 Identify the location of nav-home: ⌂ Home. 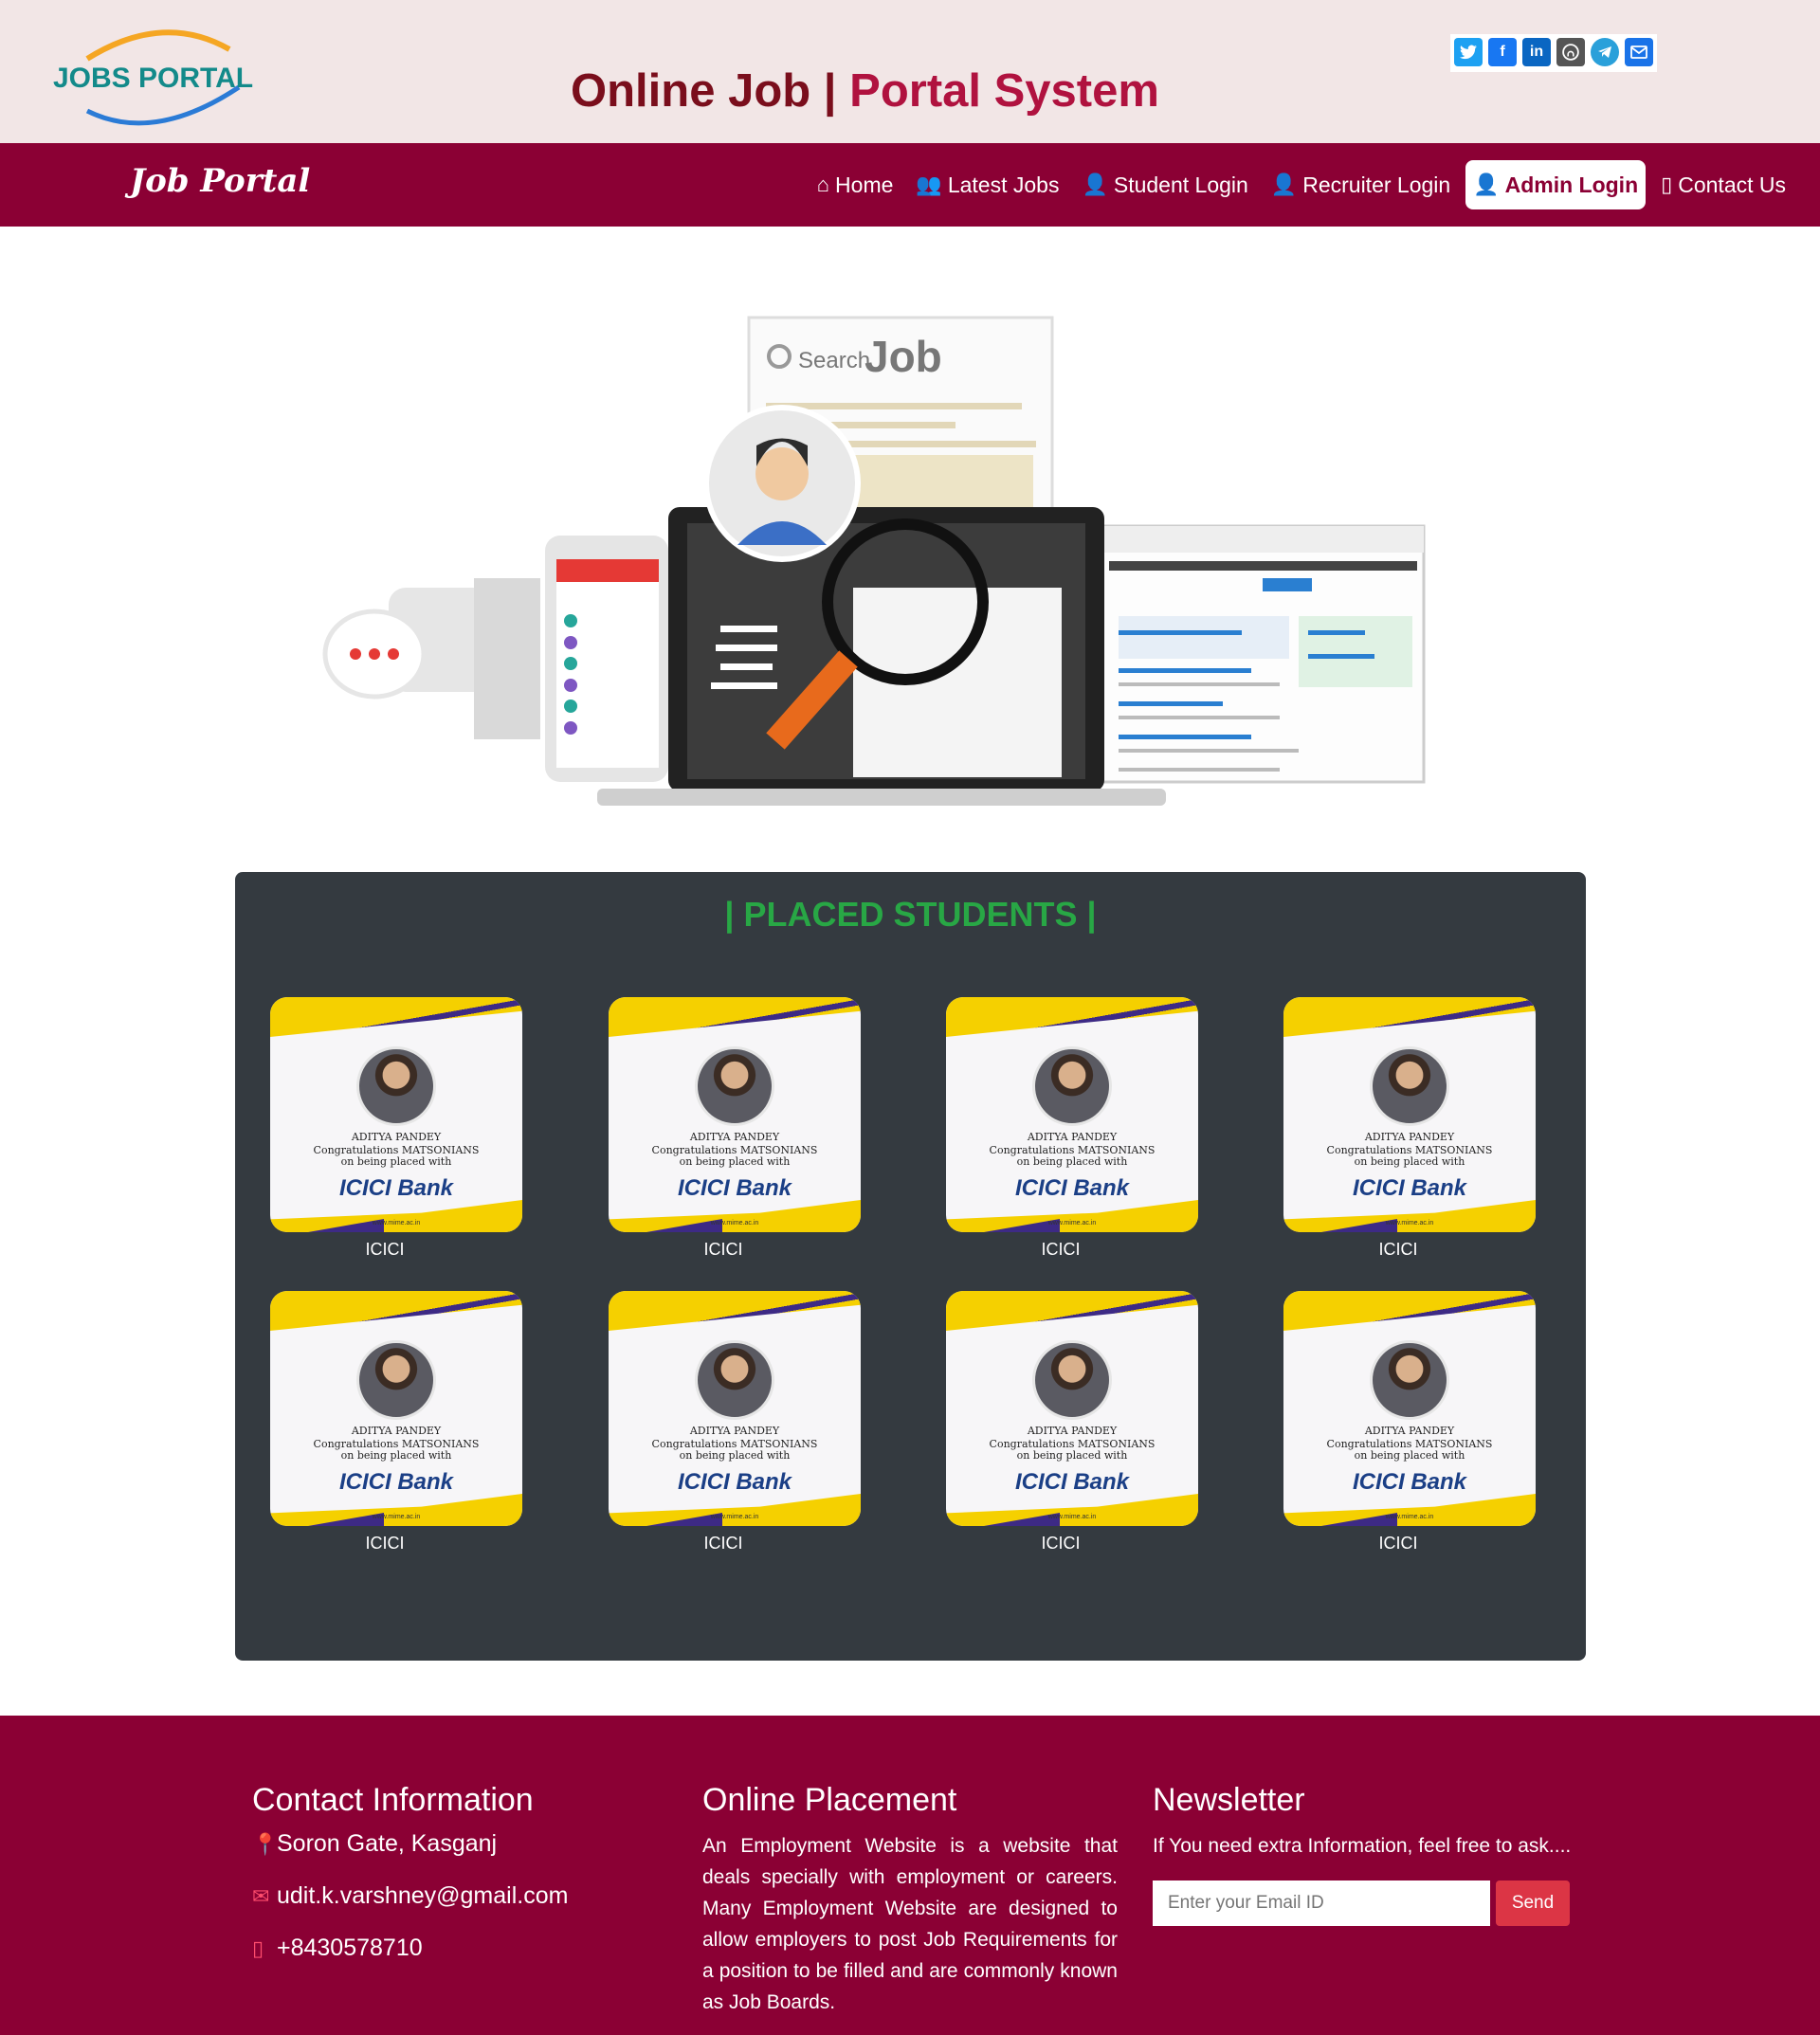
(855, 184).